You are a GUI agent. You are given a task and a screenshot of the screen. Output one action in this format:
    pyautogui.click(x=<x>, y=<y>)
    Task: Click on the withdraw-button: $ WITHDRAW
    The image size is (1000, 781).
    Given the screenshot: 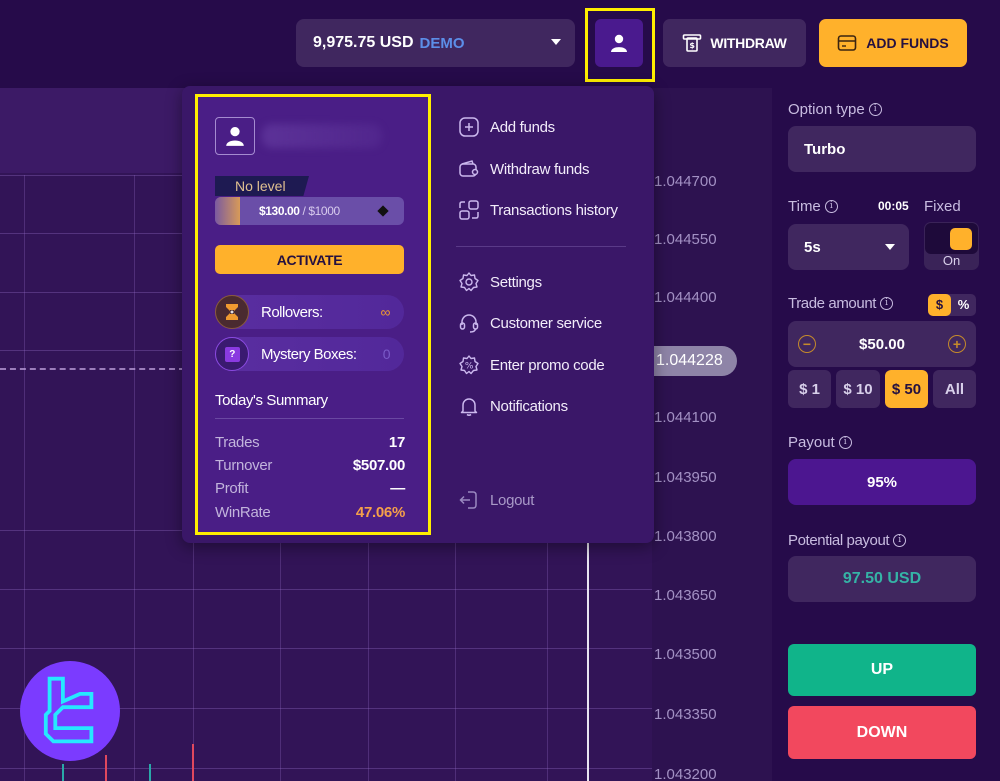 What is the action you would take?
    pyautogui.click(x=734, y=43)
    